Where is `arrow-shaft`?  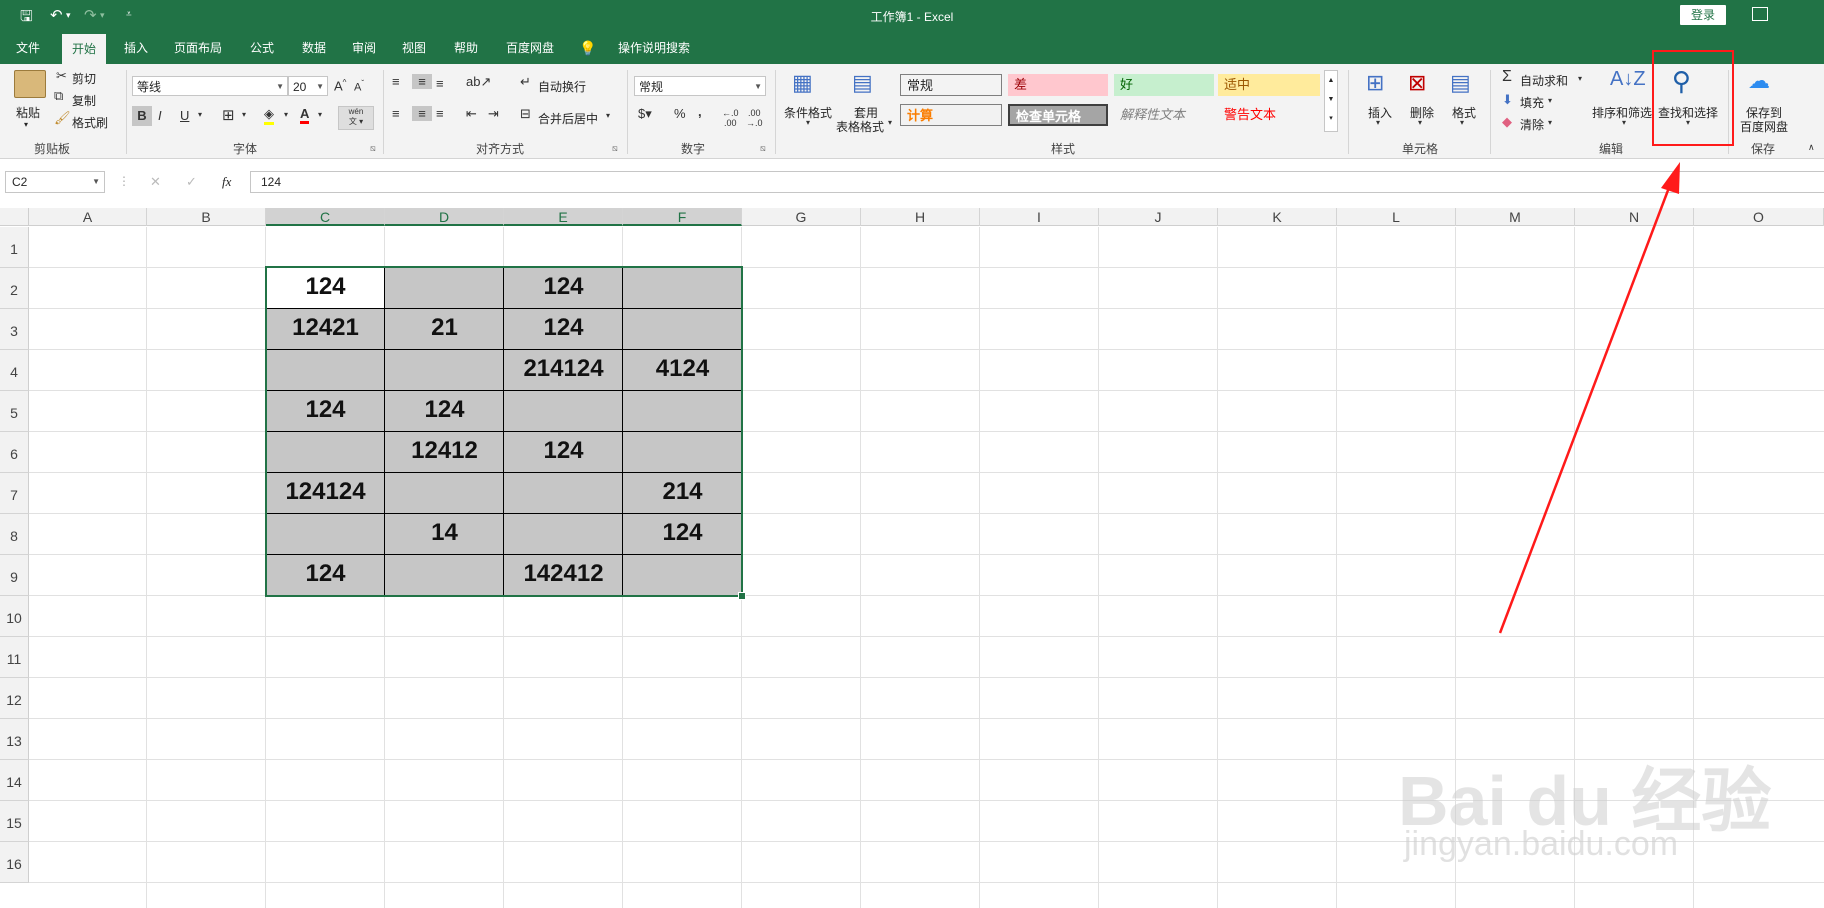 arrow-shaft is located at coordinates (1585, 409).